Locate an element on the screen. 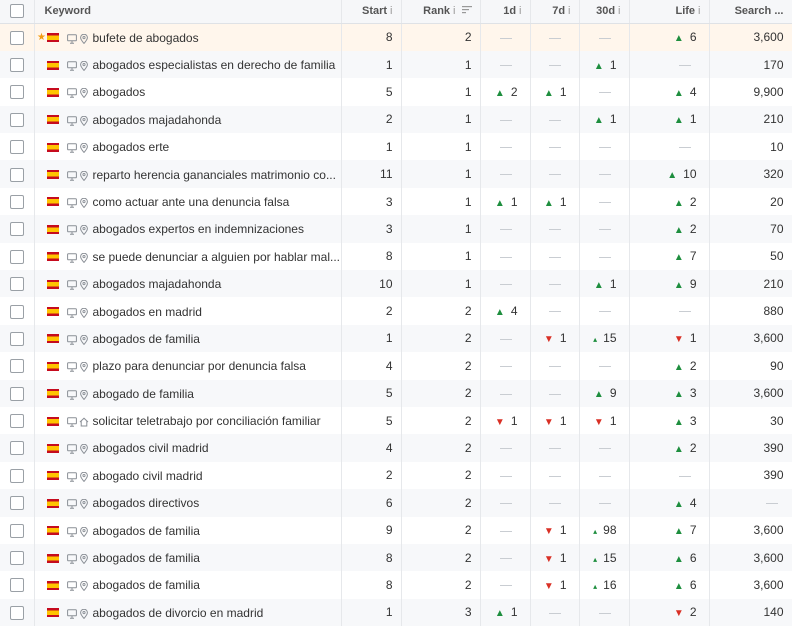 This screenshot has width=792, height=640. search-volume: 390 is located at coordinates (750, 448).